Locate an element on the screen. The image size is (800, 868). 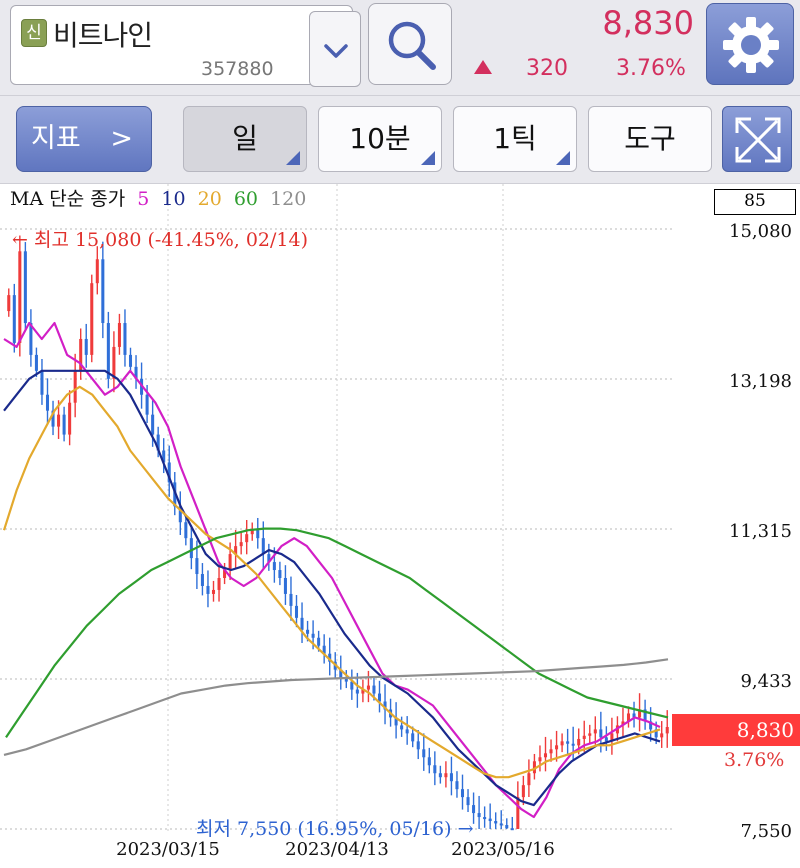
stock-code: 357880 is located at coordinates (237, 69).